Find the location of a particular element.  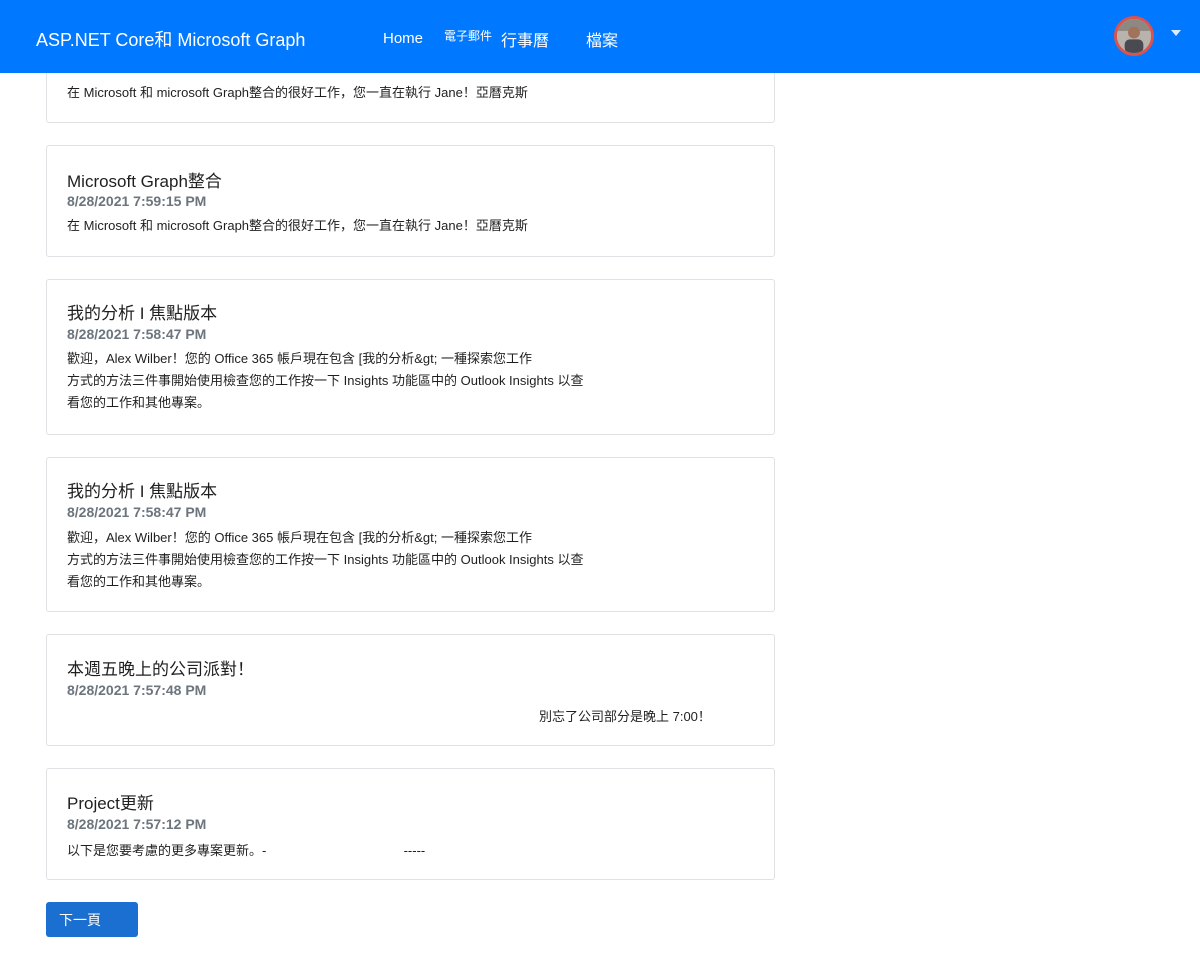

nav-mail-link: 電子郵件 is located at coordinates (468, 35).